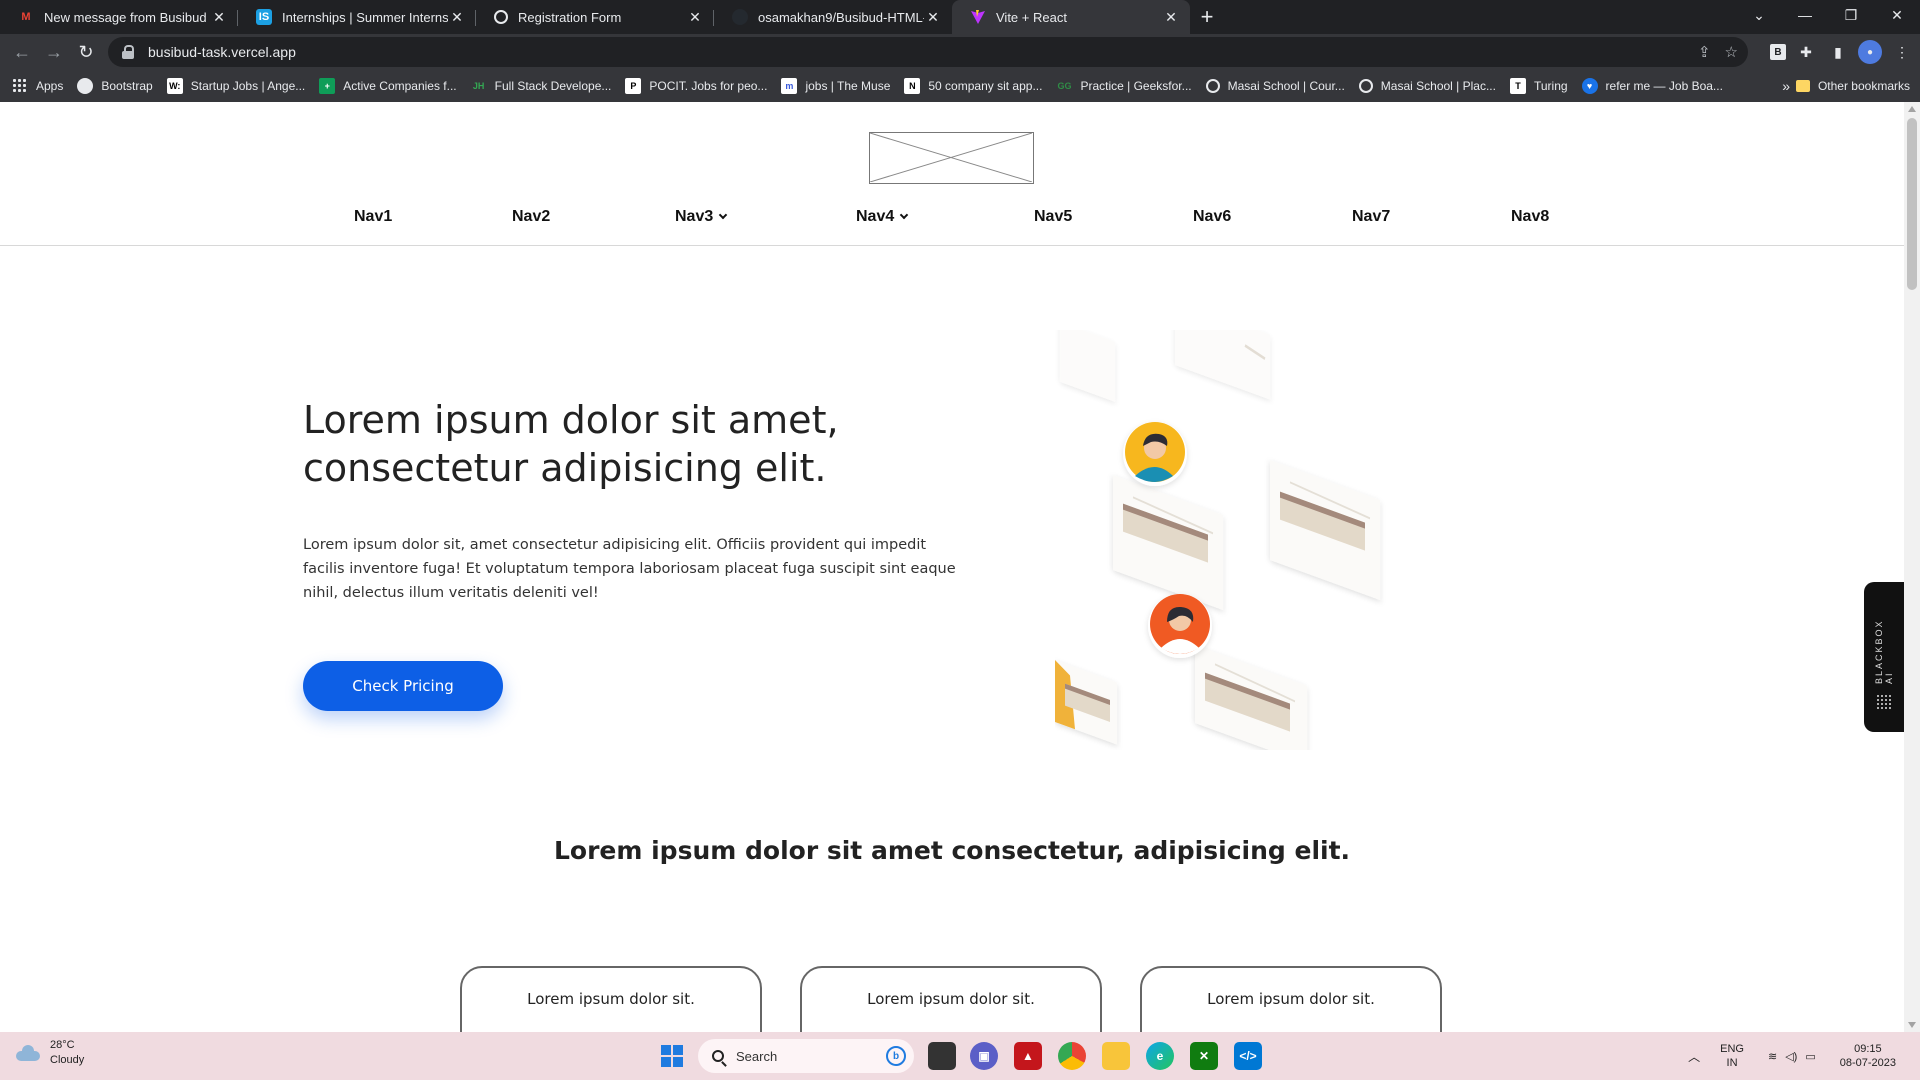  What do you see at coordinates (928, 52) in the screenshot?
I see `address-bar: busibud-task.vercel.app ⇪ ☆` at bounding box center [928, 52].